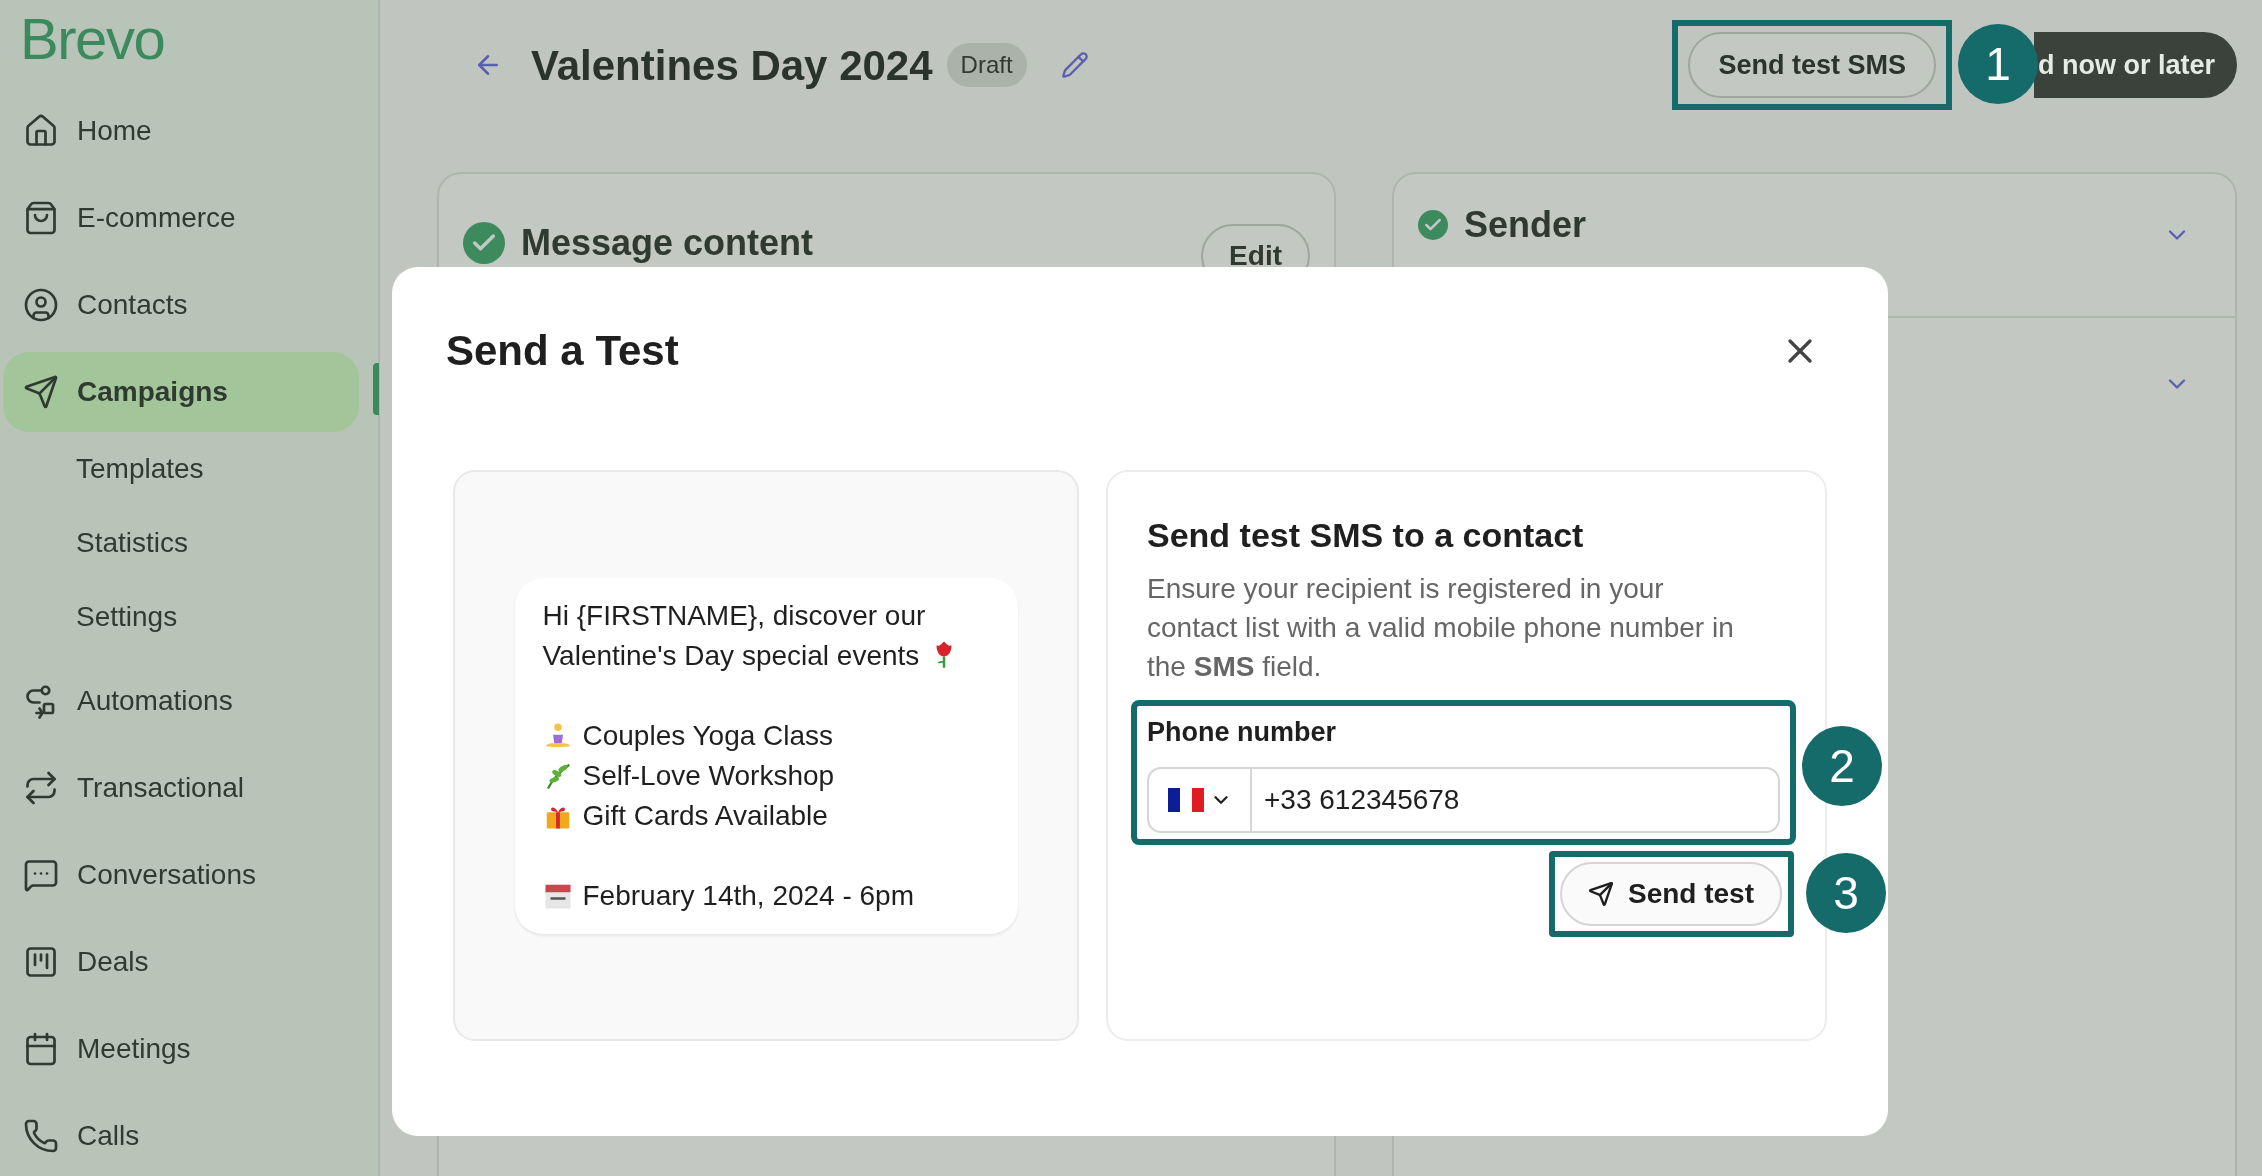 Image resolution: width=2262 pixels, height=1176 pixels. What do you see at coordinates (189, 617) in the screenshot?
I see `sidebar-subitem: Settings` at bounding box center [189, 617].